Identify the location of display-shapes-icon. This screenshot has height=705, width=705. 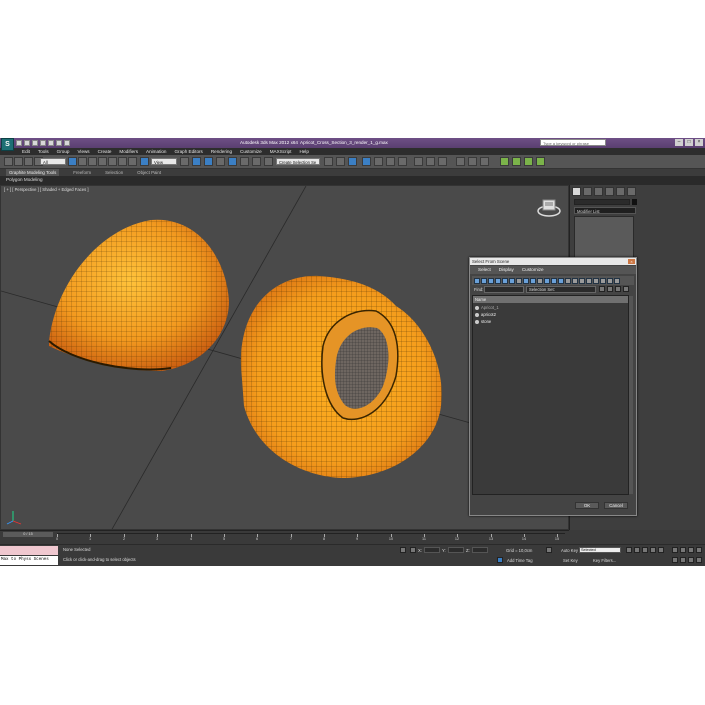
(484, 280).